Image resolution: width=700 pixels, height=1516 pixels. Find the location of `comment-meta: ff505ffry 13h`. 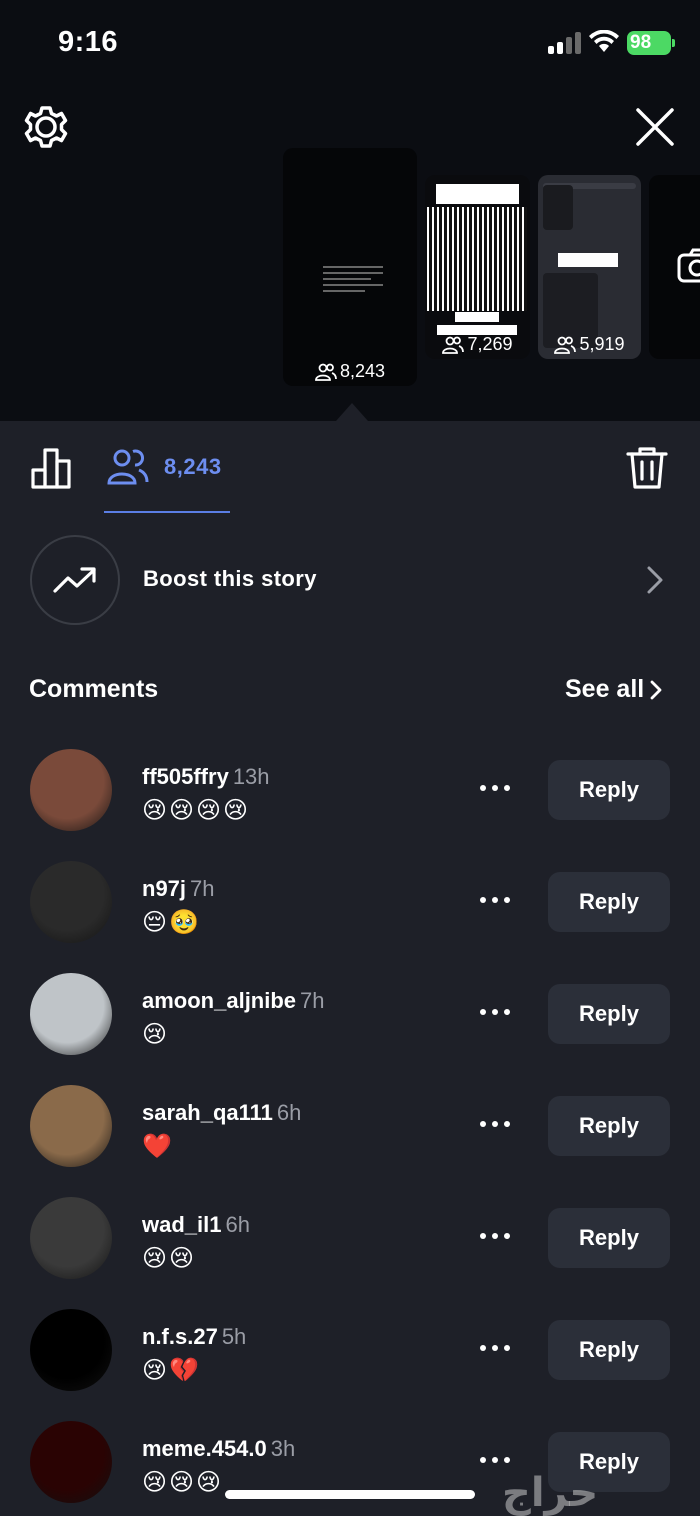

comment-meta: ff505ffry 13h is located at coordinates (206, 777).